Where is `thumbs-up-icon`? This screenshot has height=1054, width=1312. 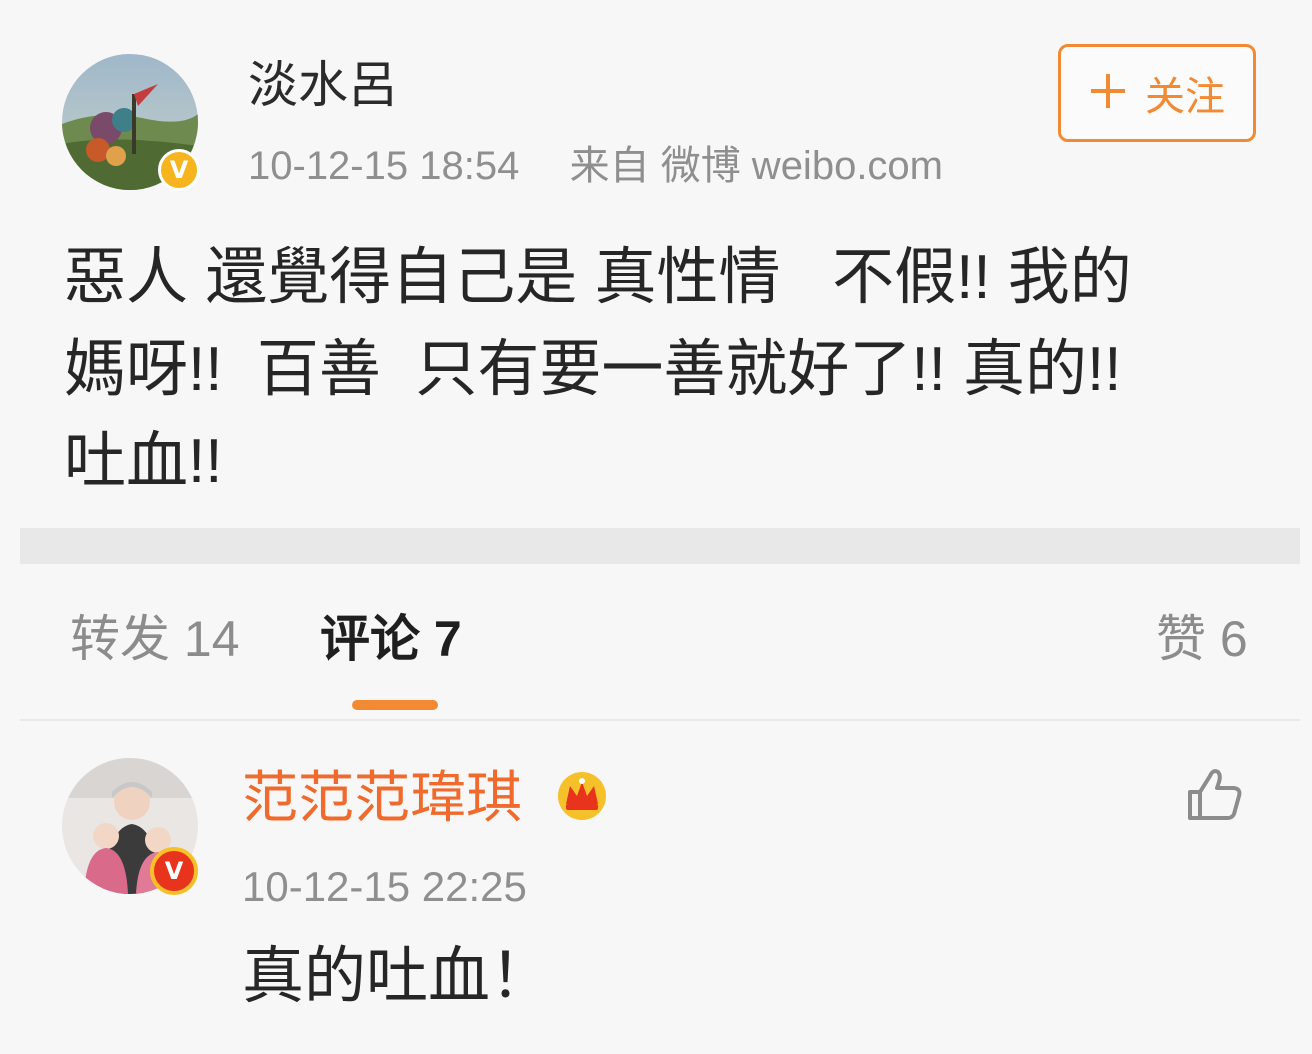
thumbs-up-icon is located at coordinates (1215, 794).